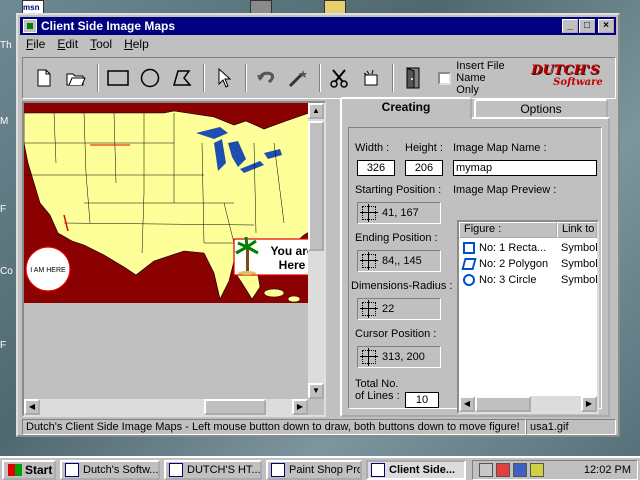 The image size is (640, 480). What do you see at coordinates (403, 357) in the screenshot?
I see `cursor-position-value: 313, 200` at bounding box center [403, 357].